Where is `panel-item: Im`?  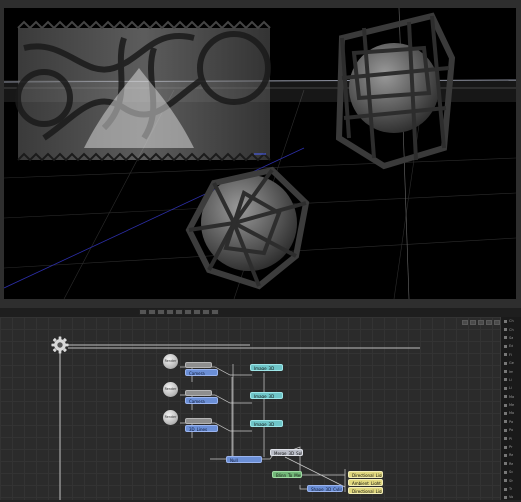 panel-item: Im is located at coordinates (511, 371).